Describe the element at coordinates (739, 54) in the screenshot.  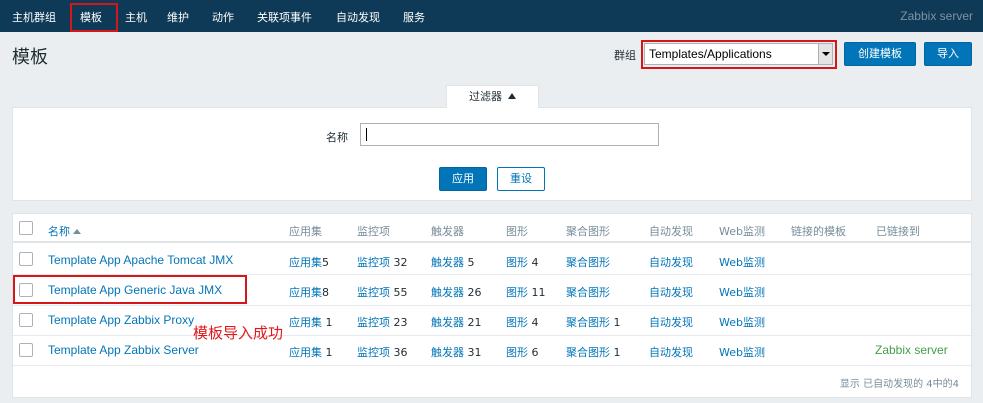
I see `group-highlight-box` at that location.